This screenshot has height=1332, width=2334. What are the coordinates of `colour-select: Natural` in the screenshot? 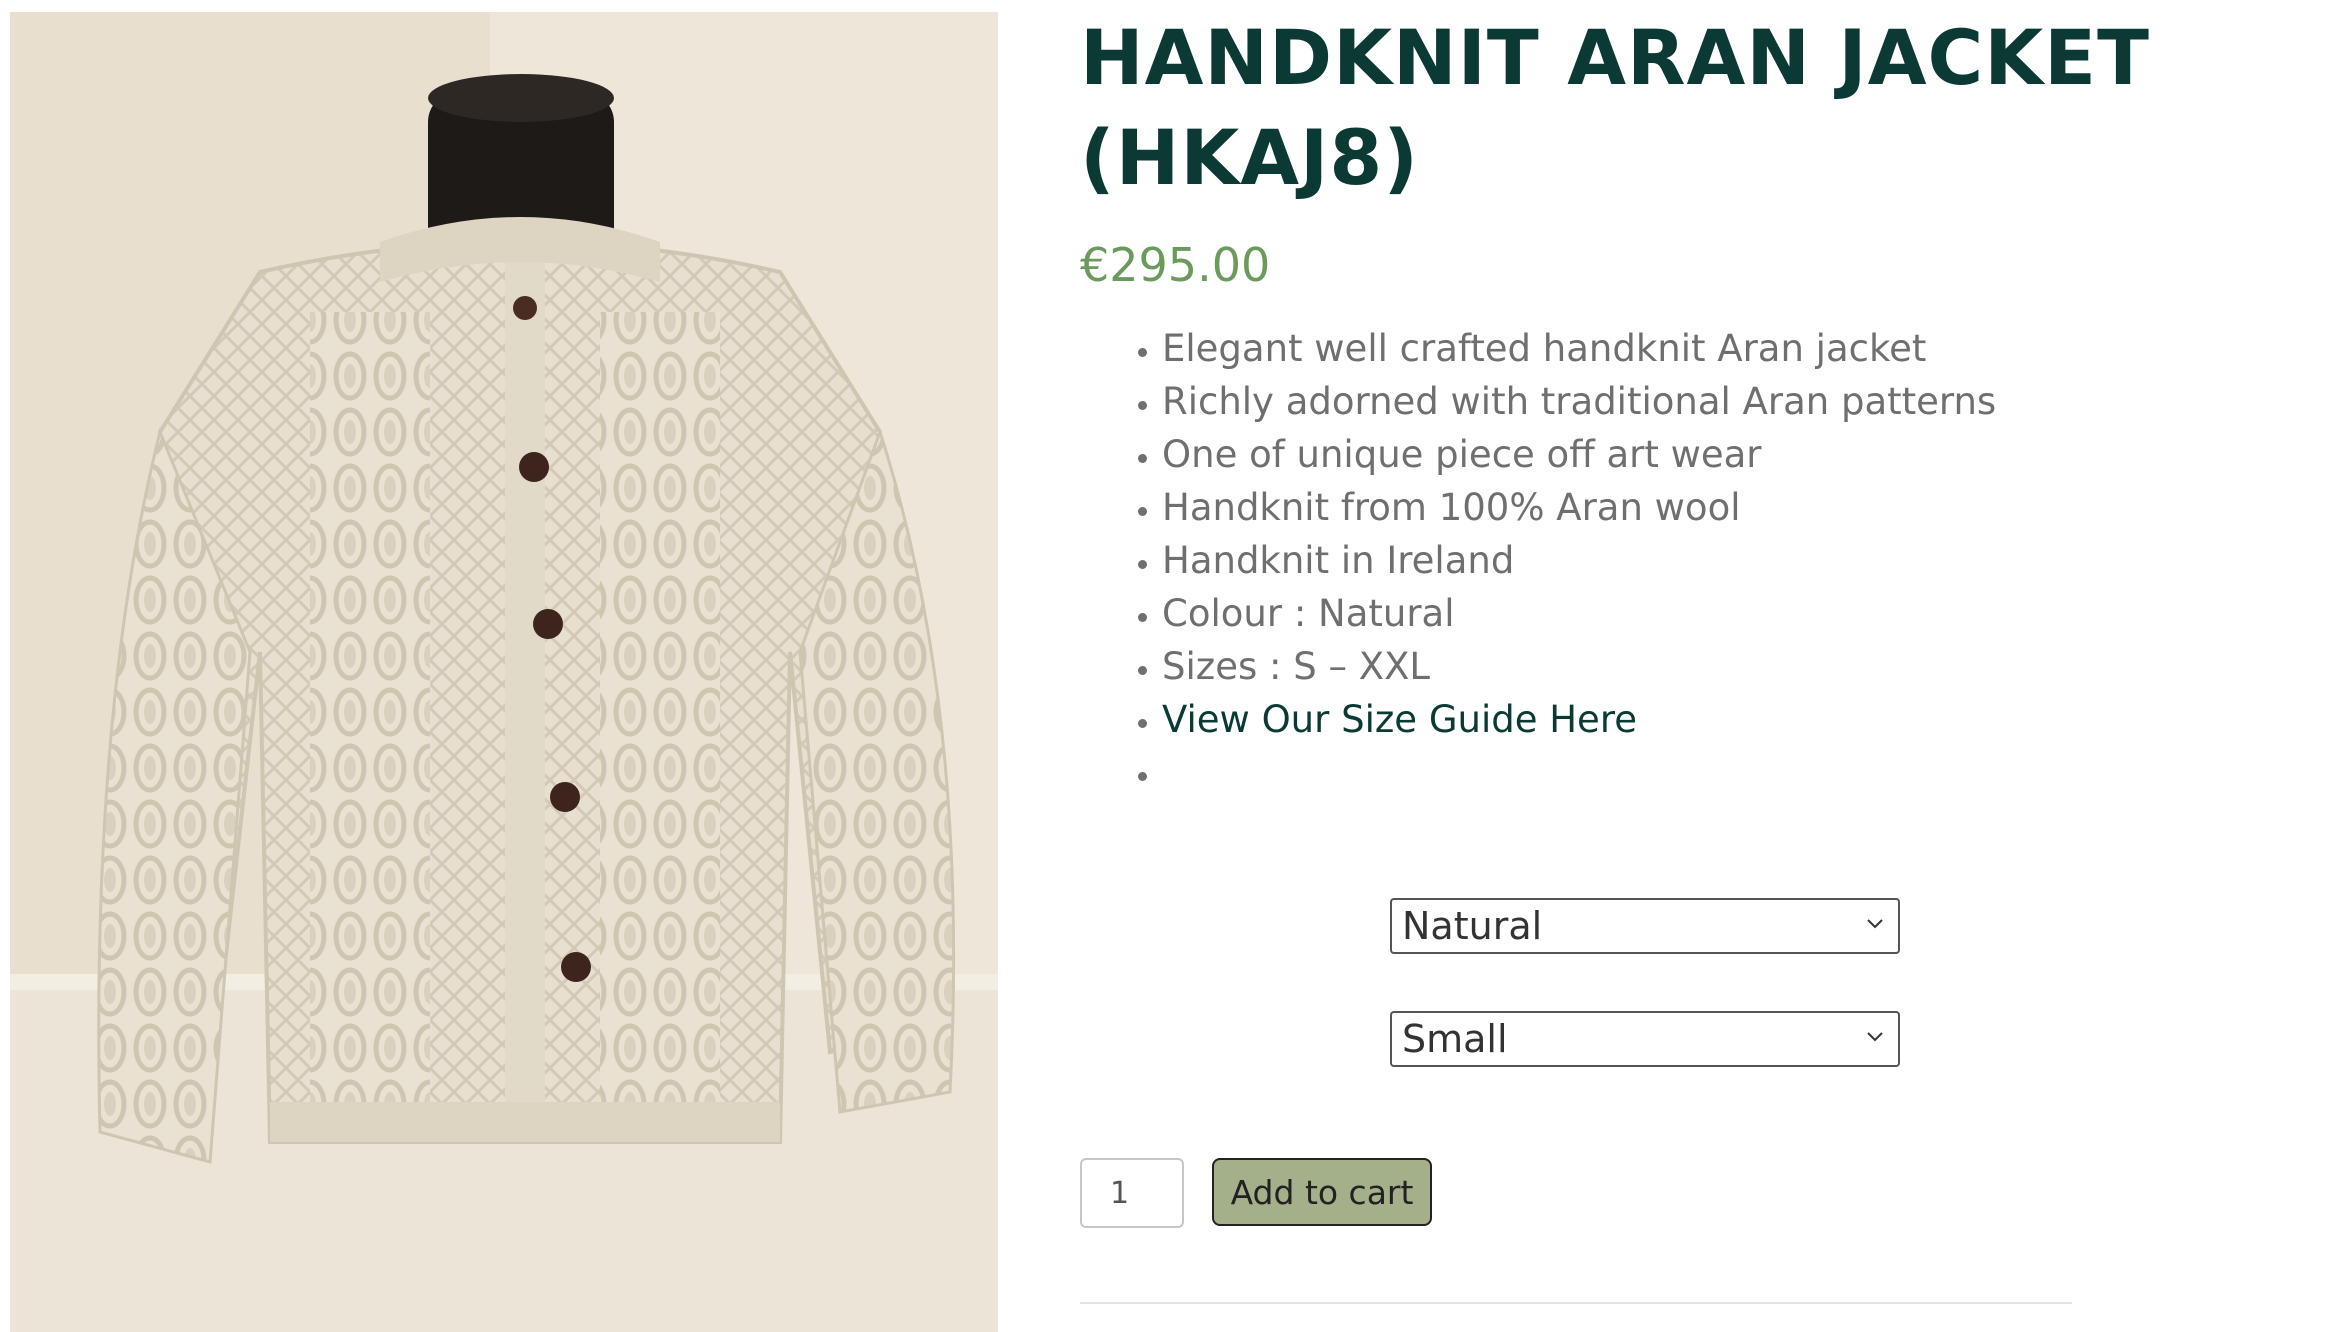 It's located at (1645, 926).